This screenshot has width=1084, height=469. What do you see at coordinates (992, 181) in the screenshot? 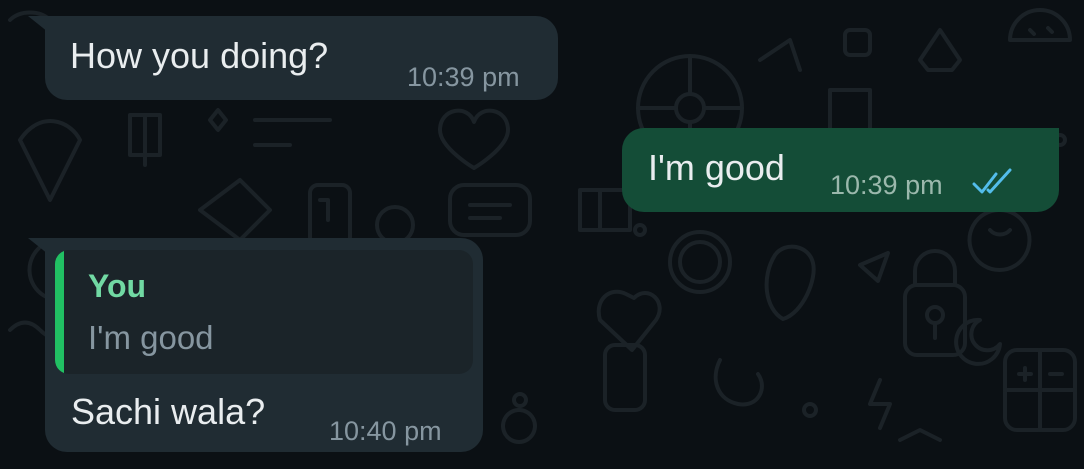
I see `double-check-icon` at bounding box center [992, 181].